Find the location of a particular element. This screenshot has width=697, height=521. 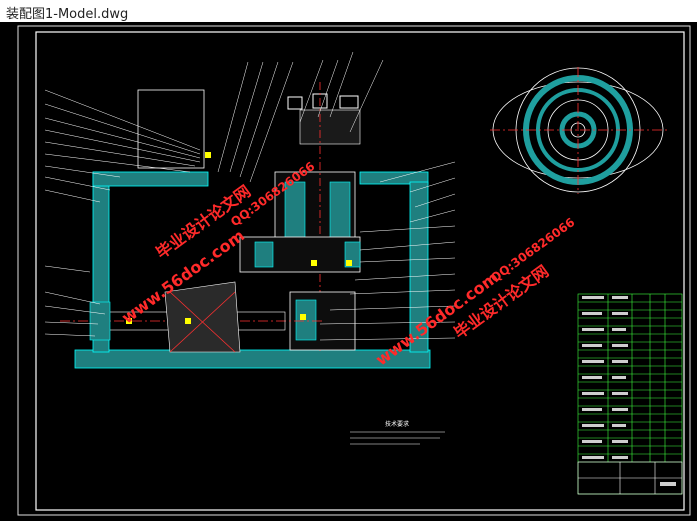

title-block-fill is located at coordinates (629, 391).